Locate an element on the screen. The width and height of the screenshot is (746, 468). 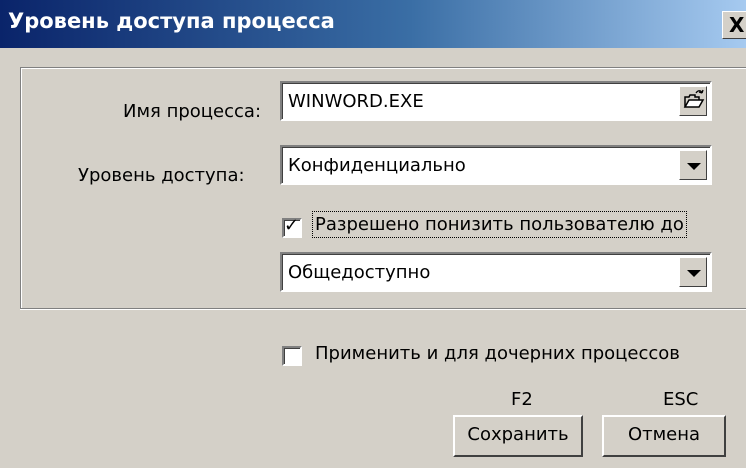
access-level-select: Конфиденциально is located at coordinates (496, 165).